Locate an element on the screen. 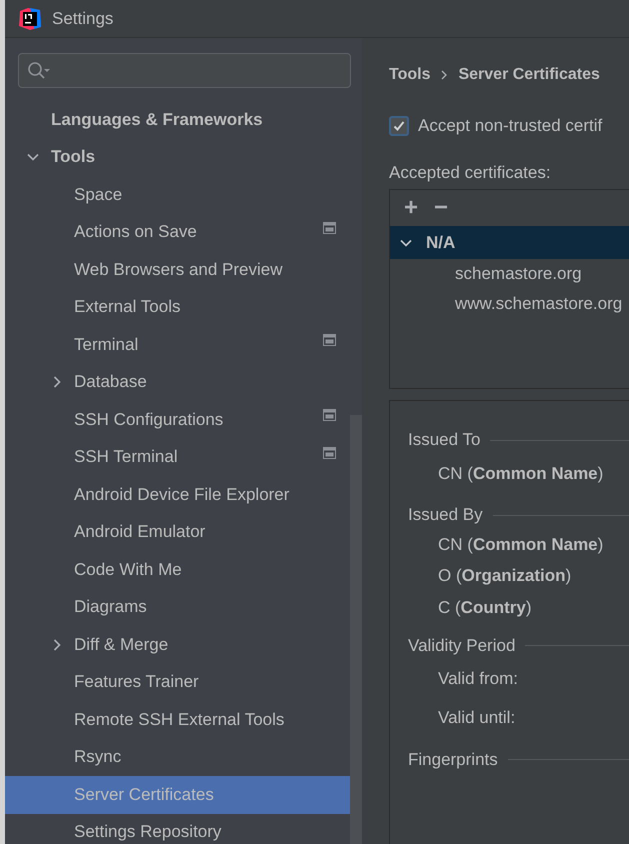 This screenshot has width=629, height=844. sidebar-item: Languages & Frameworks is located at coordinates (177, 119).